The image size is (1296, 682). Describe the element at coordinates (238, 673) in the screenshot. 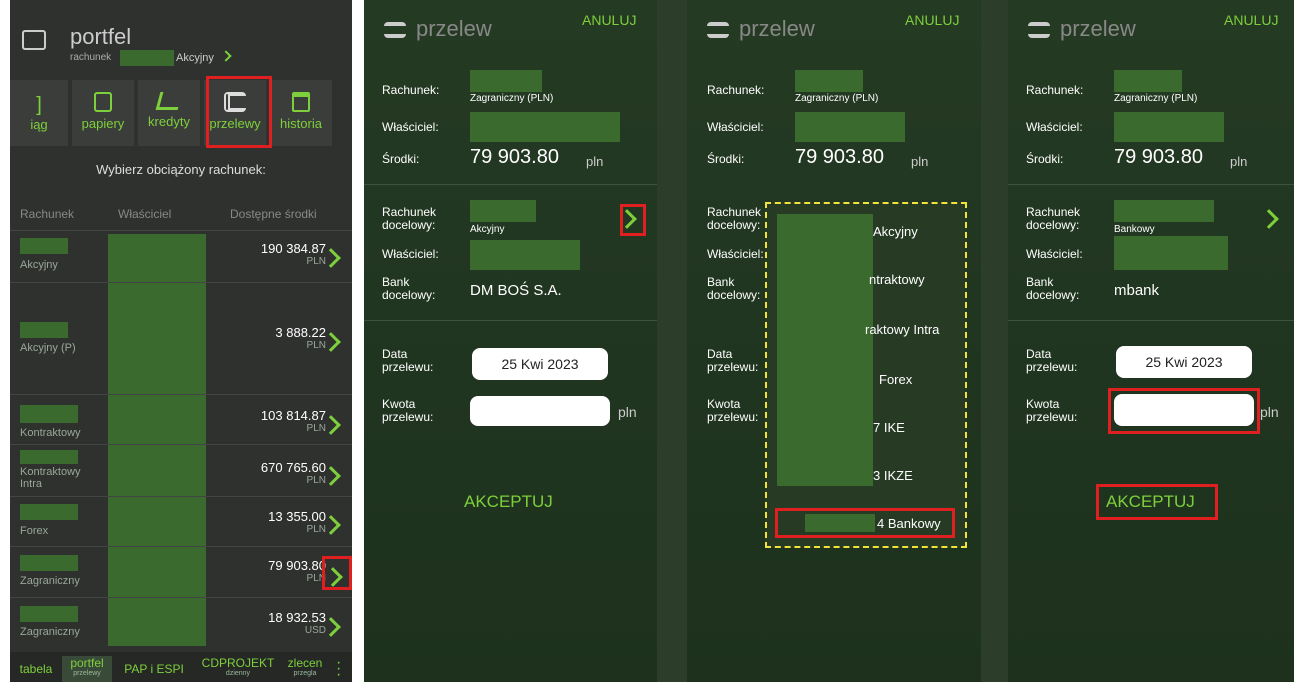

I see `bottom-tab-sub: dzienny` at that location.